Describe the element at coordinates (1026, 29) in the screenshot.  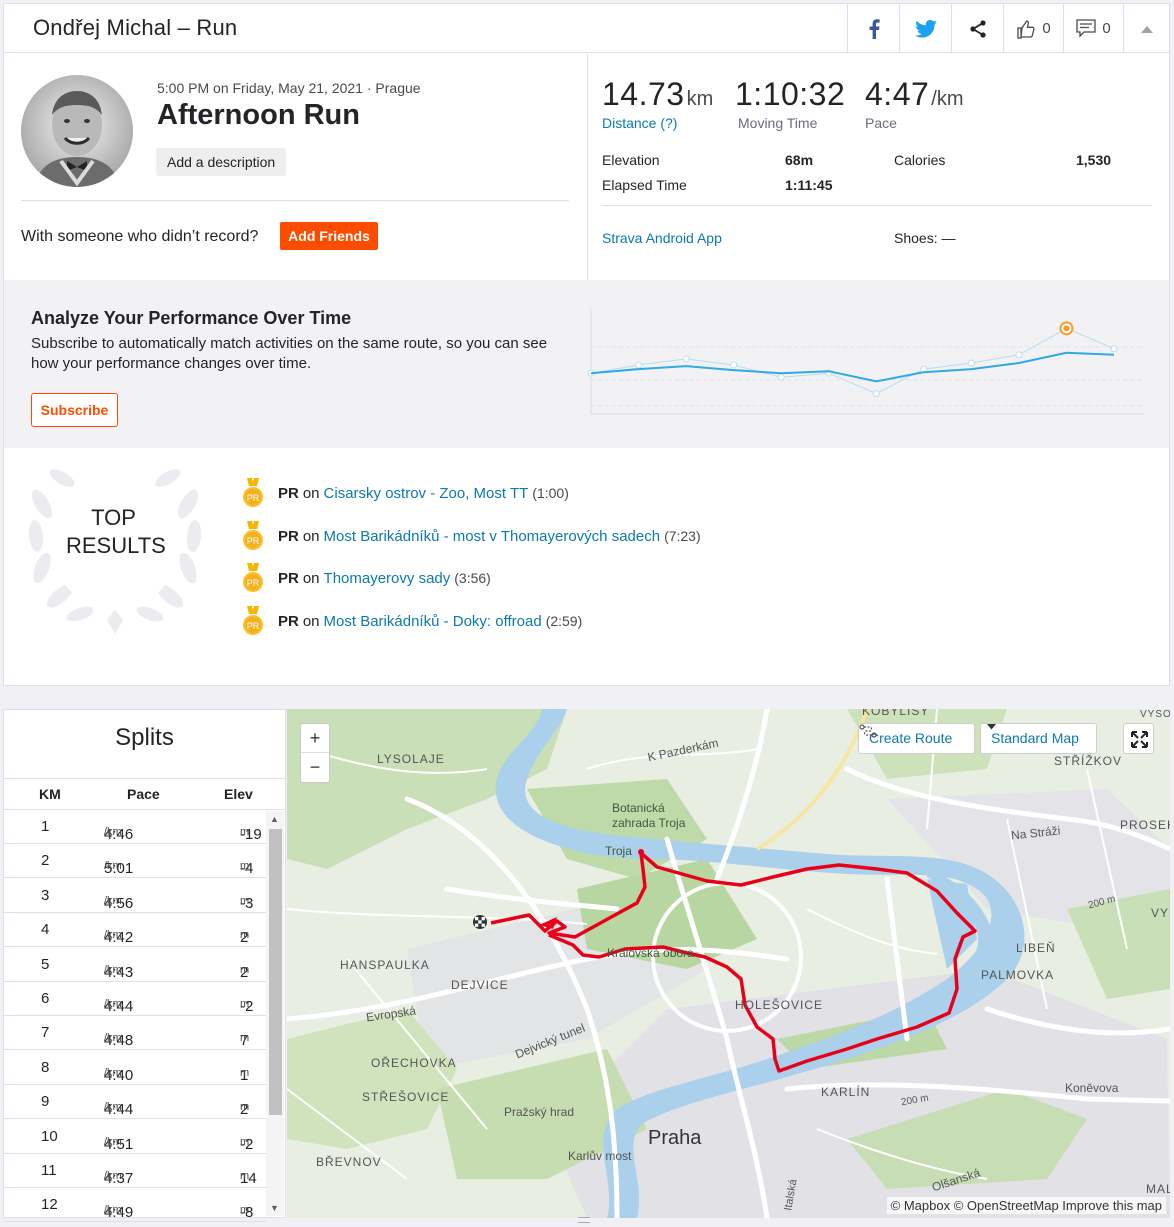
I see `thumbs-up-icon` at that location.